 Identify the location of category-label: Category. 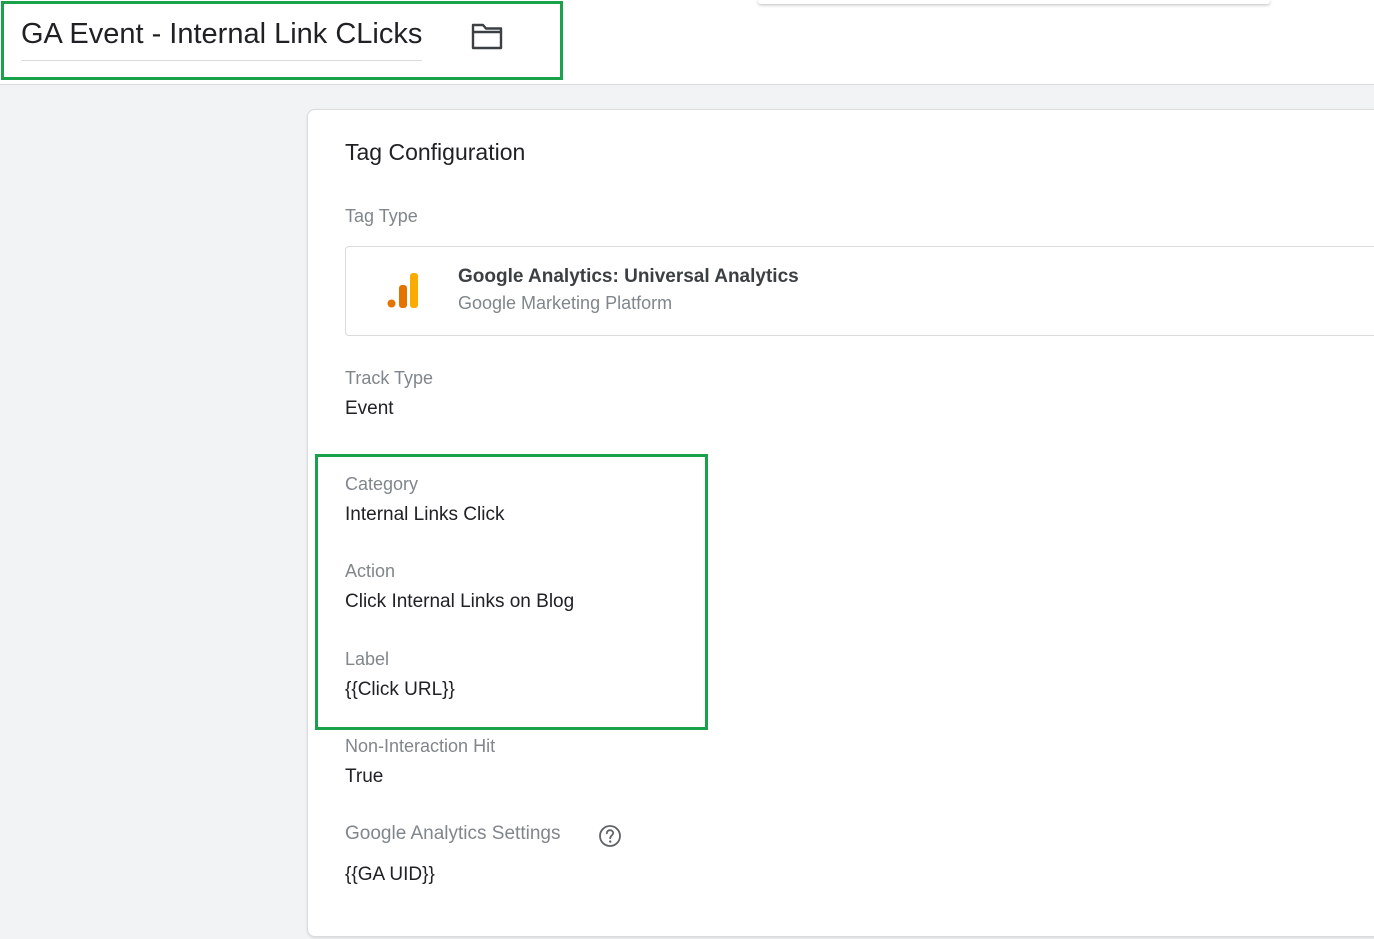
(382, 484).